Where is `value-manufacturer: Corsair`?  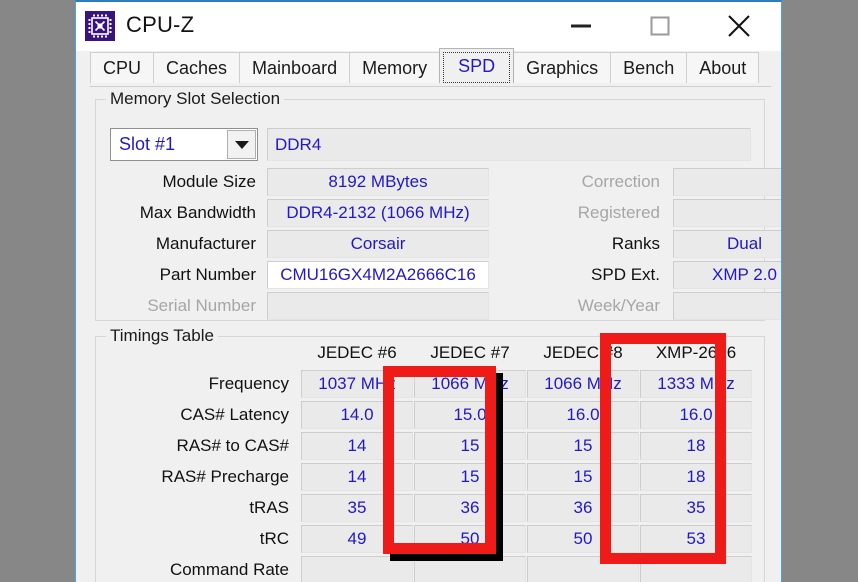 value-manufacturer: Corsair is located at coordinates (378, 244).